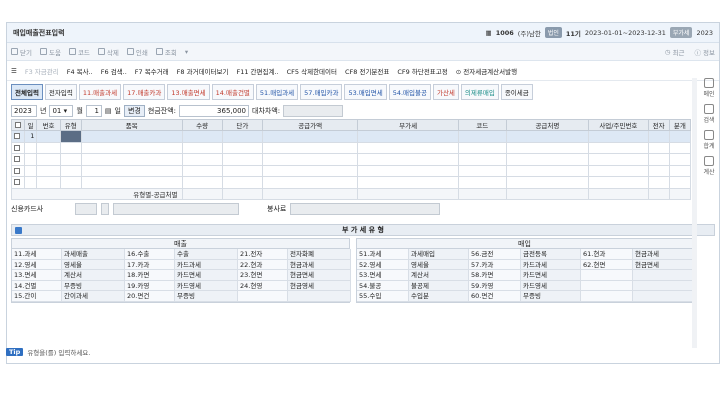  What do you see at coordinates (705, 52) in the screenshot?
I see `info-button: ⓘ 정보` at bounding box center [705, 52].